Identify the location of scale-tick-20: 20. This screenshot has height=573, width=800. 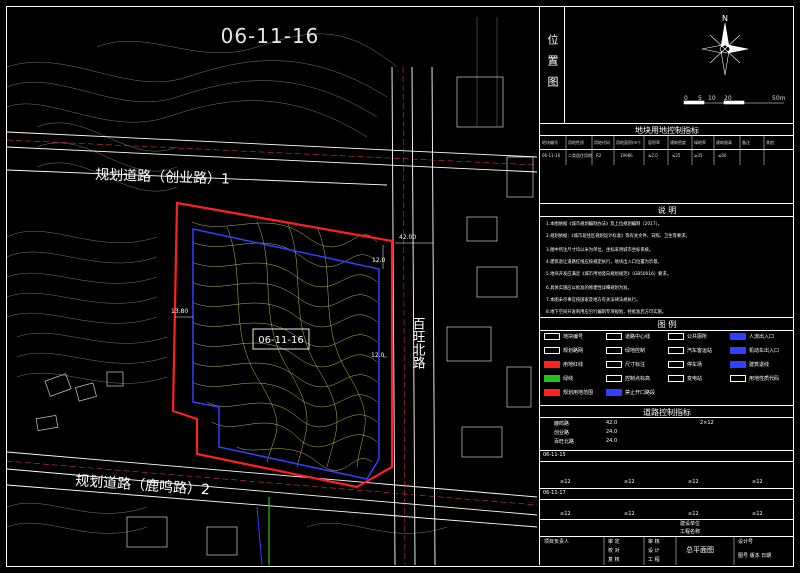
(728, 98).